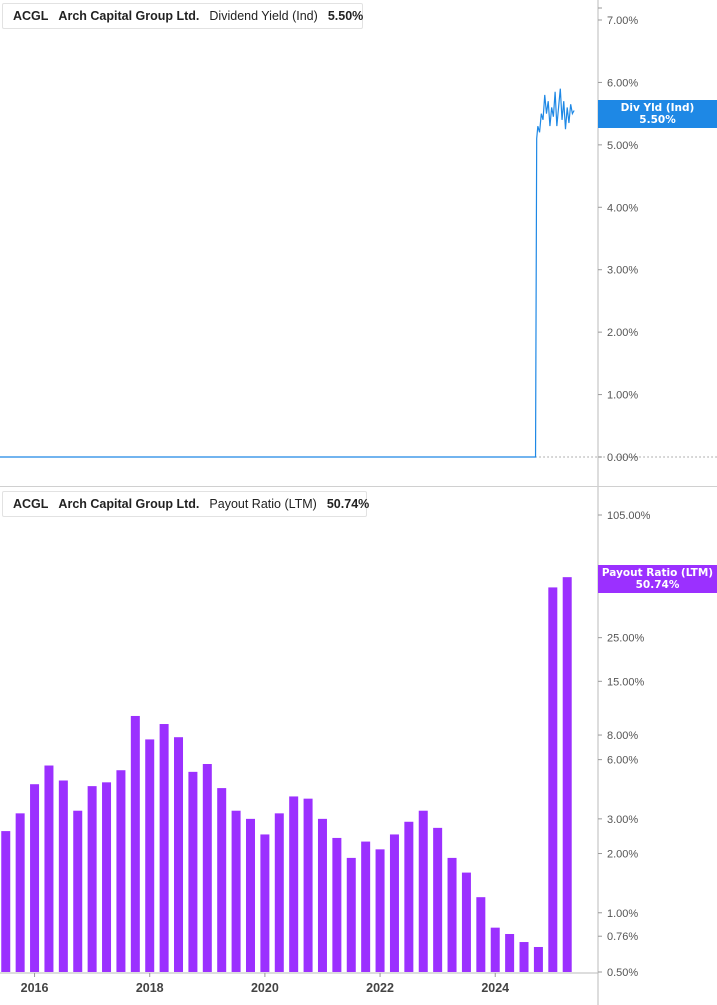 The image size is (717, 1005). Describe the element at coordinates (622, 458) in the screenshot. I see `y-tick-label: 0.00%` at that location.